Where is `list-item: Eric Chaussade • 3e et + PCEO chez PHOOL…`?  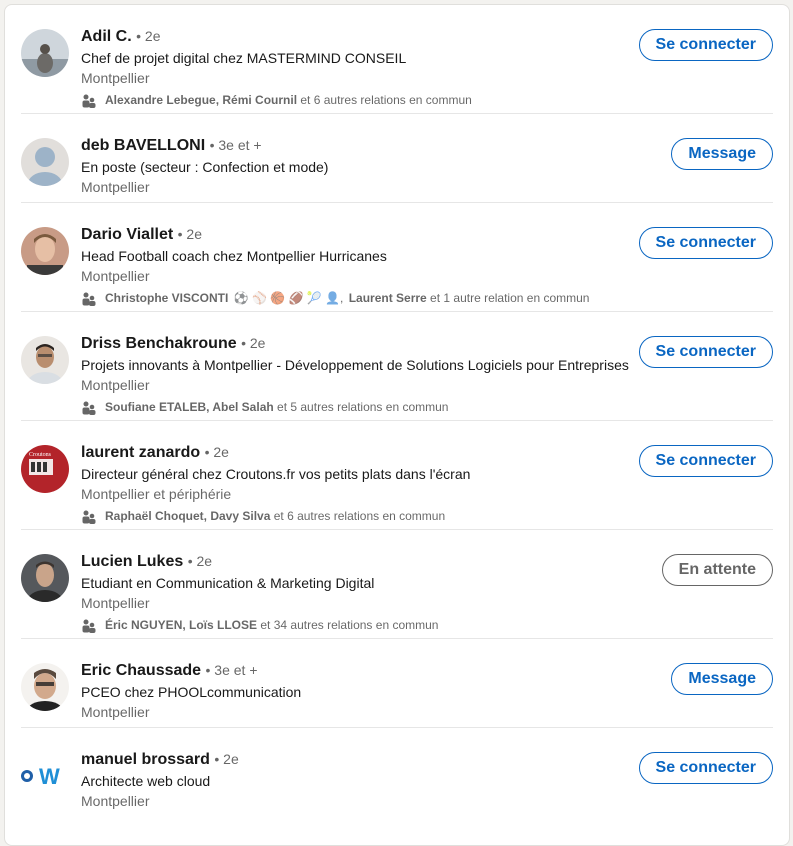
list-item: Eric Chaussade • 3e et + PCEO chez PHOOL… is located at coordinates (397, 683).